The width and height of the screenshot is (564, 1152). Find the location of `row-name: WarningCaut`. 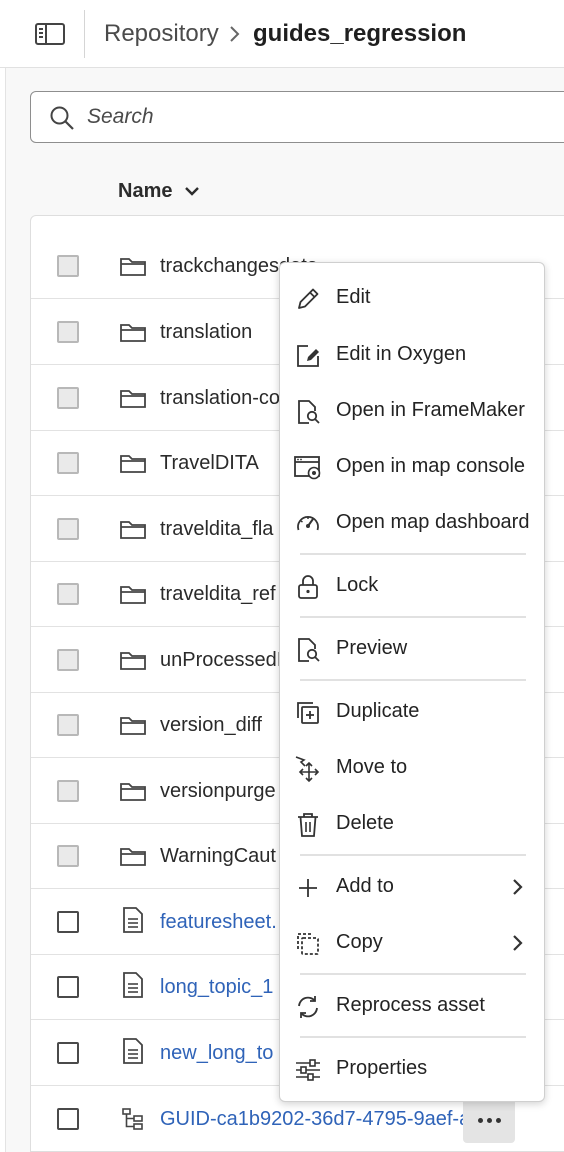

row-name: WarningCaut is located at coordinates (218, 856).